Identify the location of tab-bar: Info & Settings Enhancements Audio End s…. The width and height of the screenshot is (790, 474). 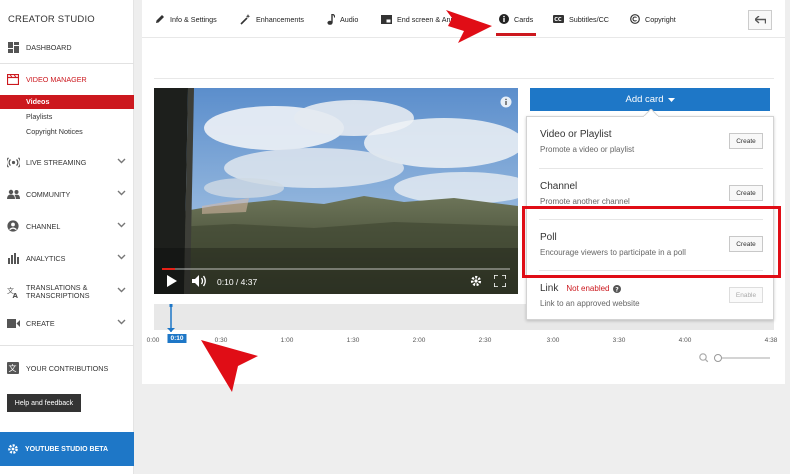
(463, 19).